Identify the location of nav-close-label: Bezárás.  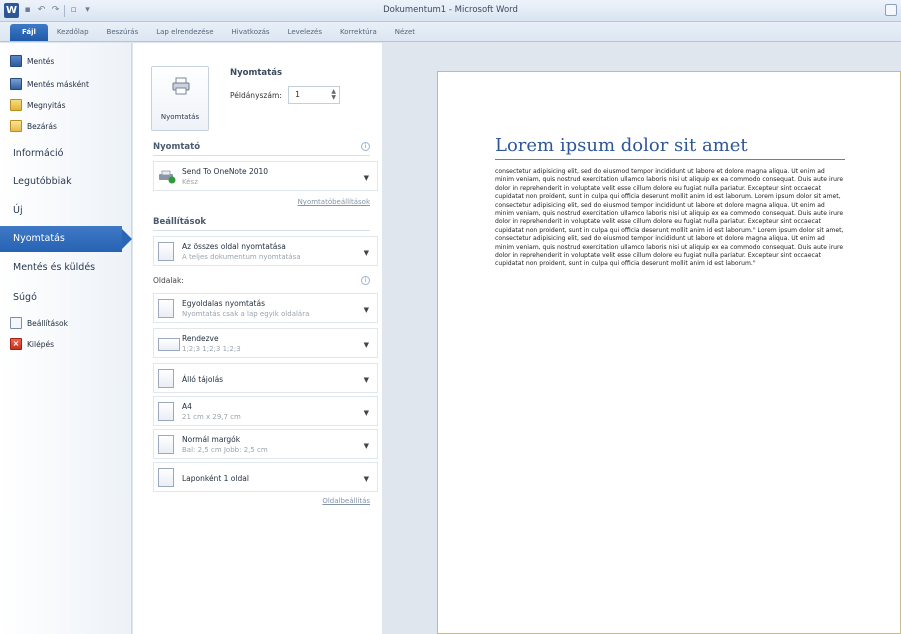
(42, 126).